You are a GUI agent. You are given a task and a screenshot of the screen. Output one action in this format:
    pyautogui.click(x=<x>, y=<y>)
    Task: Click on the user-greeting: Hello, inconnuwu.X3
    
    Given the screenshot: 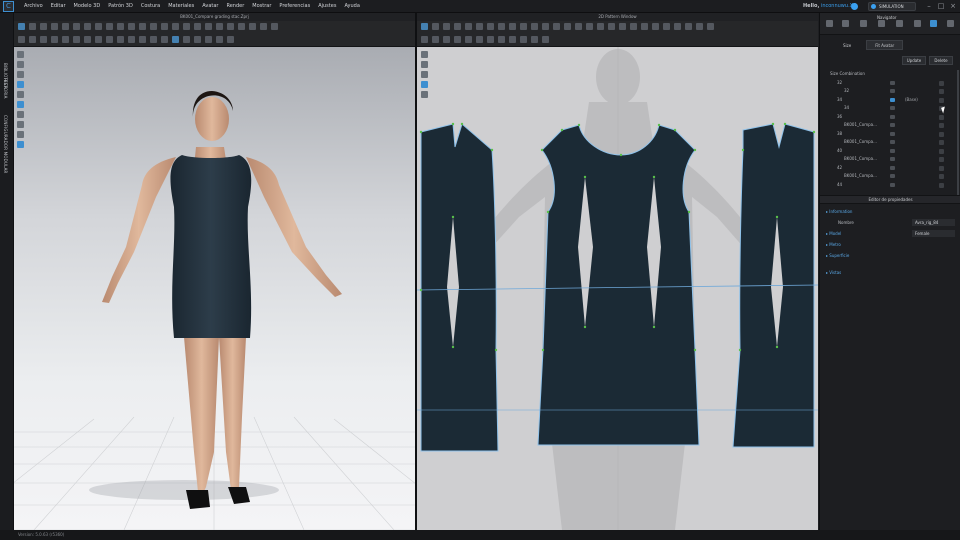 What is the action you would take?
    pyautogui.click(x=829, y=6)
    